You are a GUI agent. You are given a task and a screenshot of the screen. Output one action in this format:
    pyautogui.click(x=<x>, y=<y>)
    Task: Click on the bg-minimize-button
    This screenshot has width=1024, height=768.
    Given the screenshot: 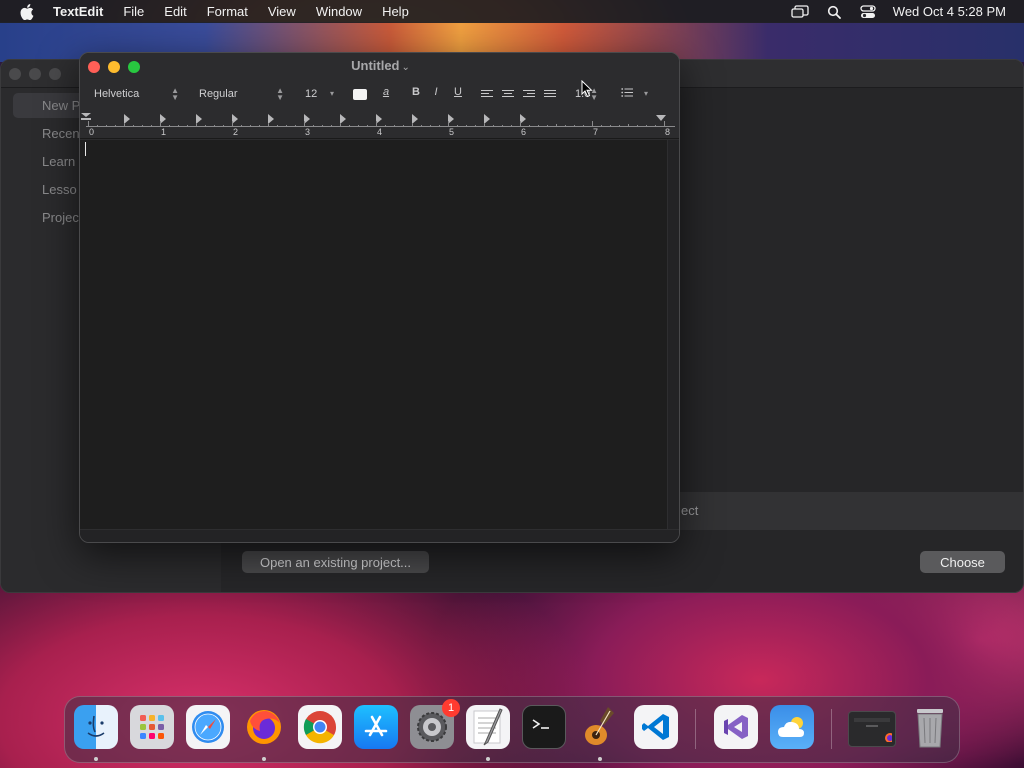 What is the action you would take?
    pyautogui.click(x=35, y=74)
    